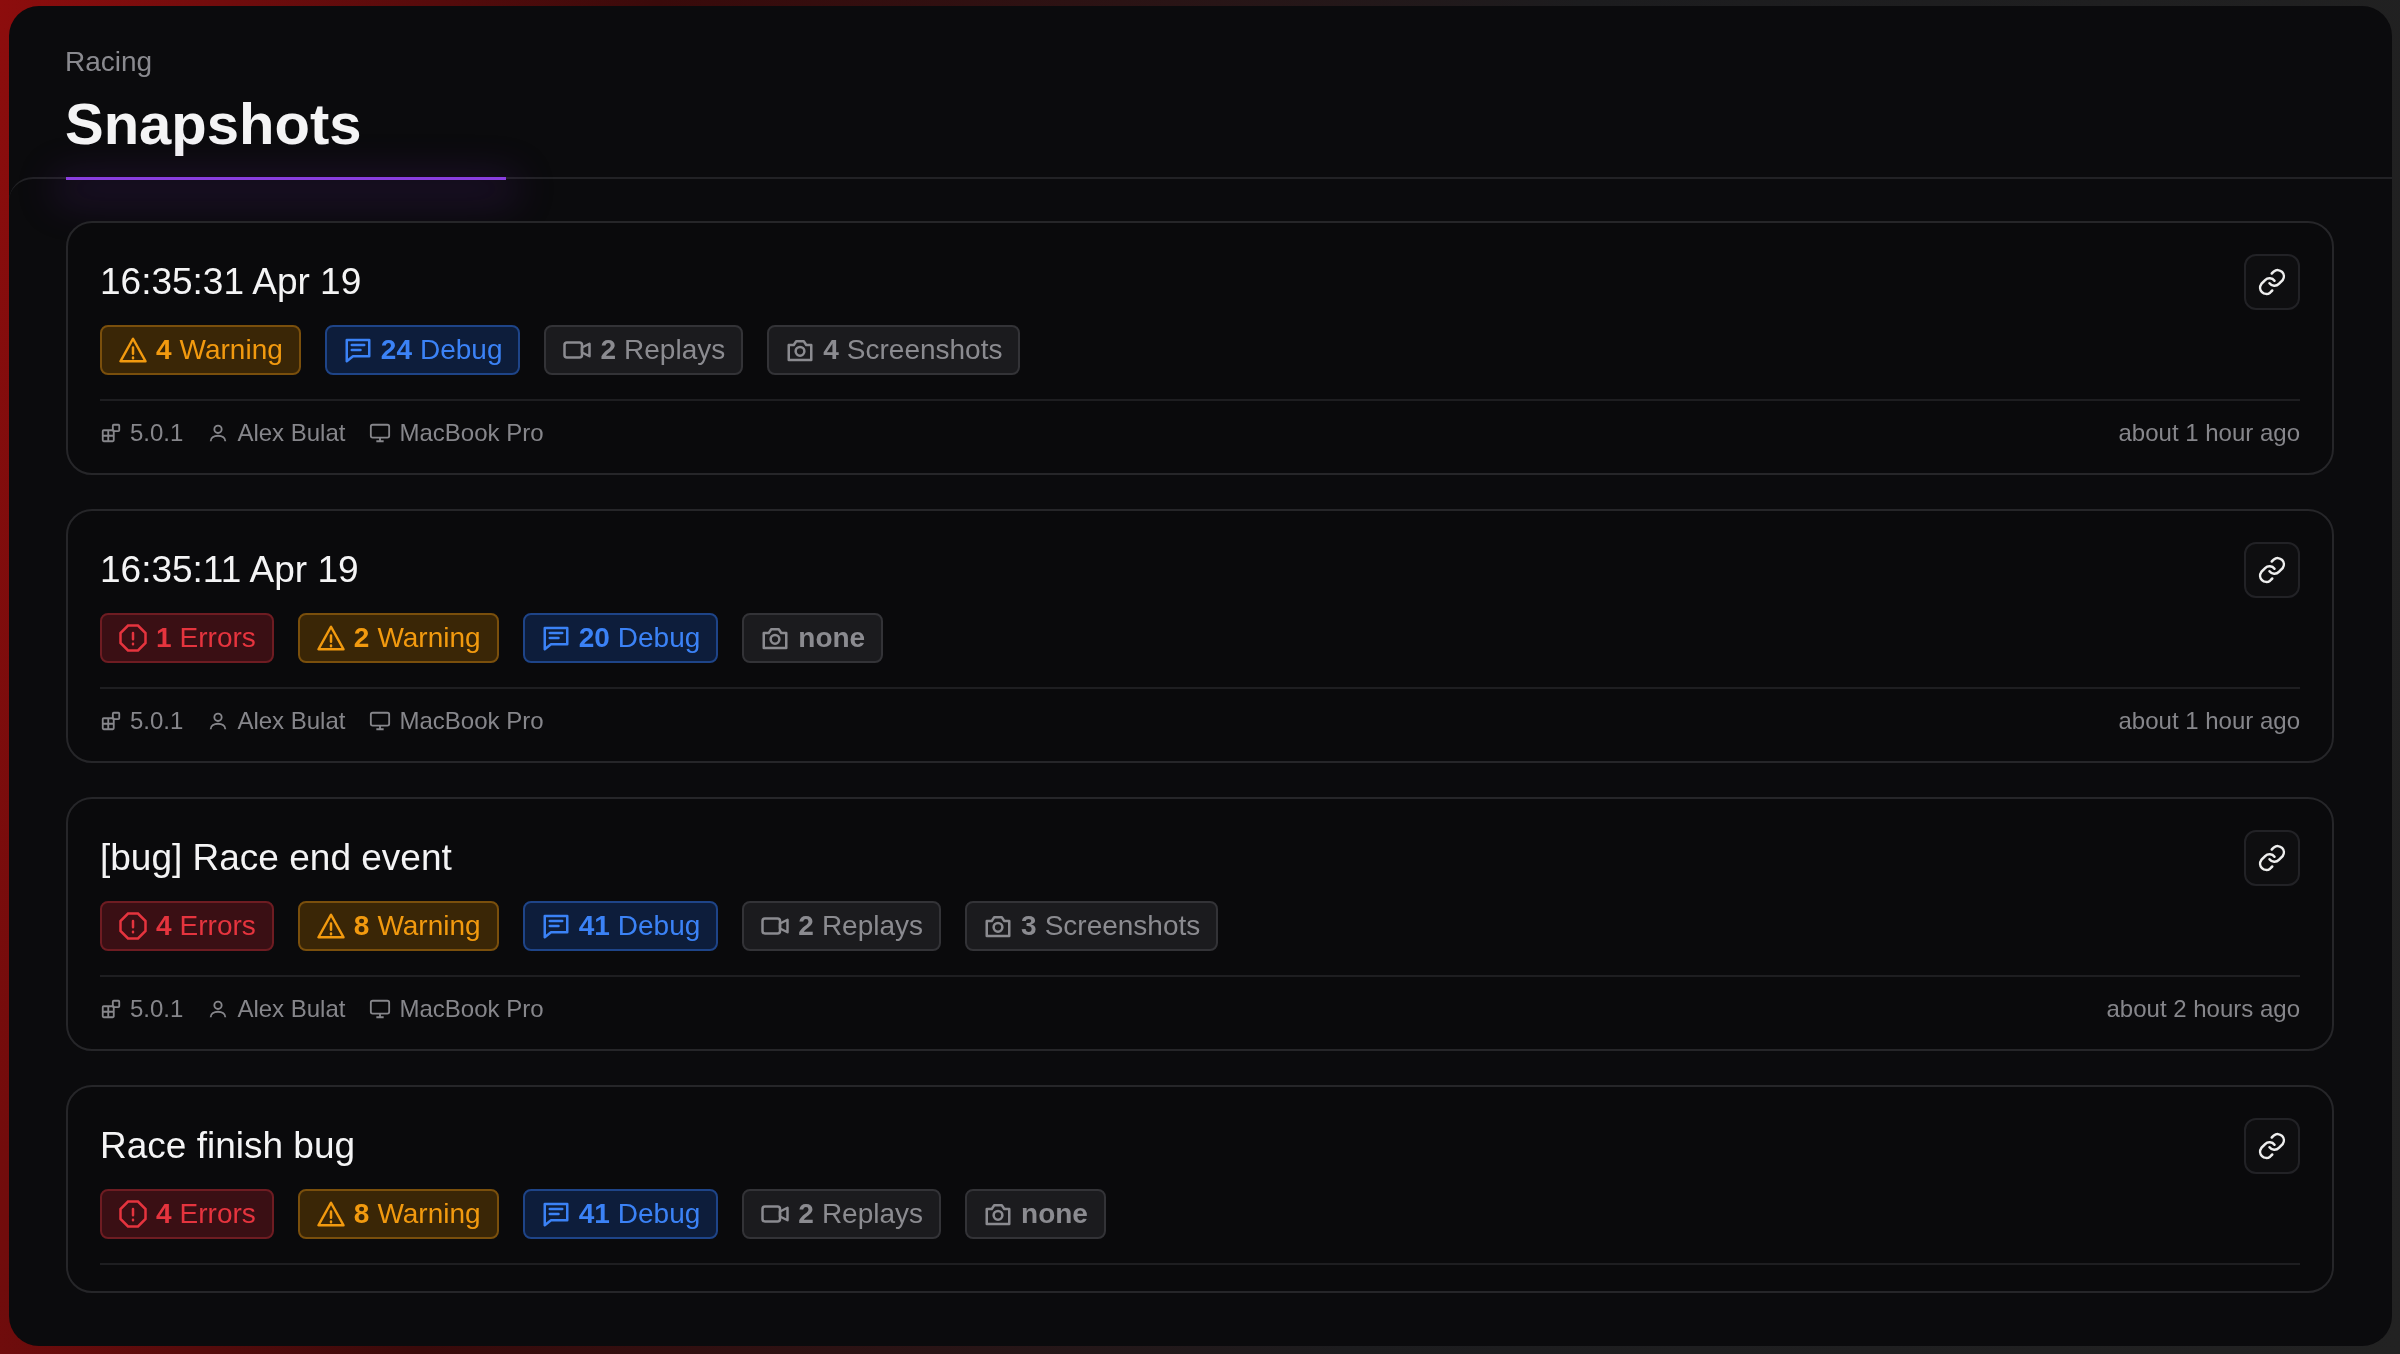 This screenshot has width=2400, height=1354. I want to click on snapshot-title: 16:35:31 Apr 19, so click(231, 282).